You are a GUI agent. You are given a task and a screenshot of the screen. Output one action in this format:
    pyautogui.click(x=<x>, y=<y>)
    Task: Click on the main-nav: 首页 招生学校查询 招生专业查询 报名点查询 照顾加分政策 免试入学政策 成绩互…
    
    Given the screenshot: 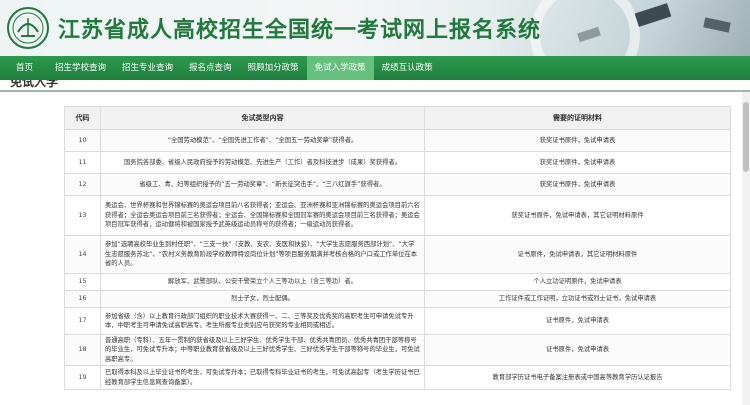 What is the action you would take?
    pyautogui.click(x=375, y=68)
    